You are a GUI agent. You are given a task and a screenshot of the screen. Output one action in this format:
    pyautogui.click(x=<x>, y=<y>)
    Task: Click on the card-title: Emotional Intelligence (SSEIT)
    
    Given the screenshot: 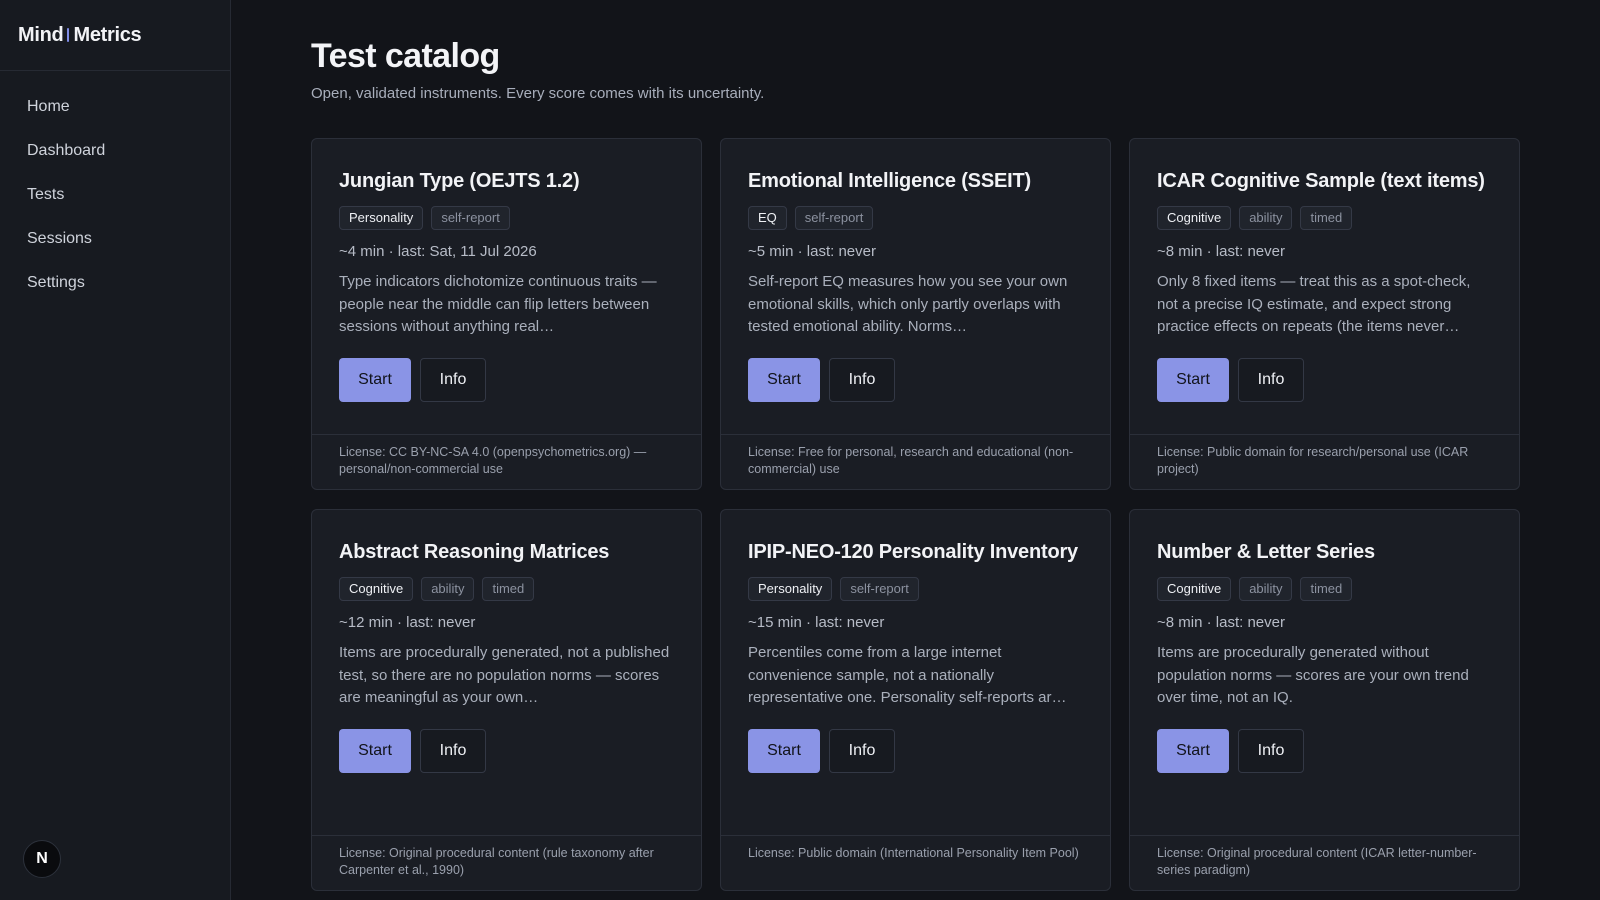 What is the action you would take?
    pyautogui.click(x=889, y=181)
    